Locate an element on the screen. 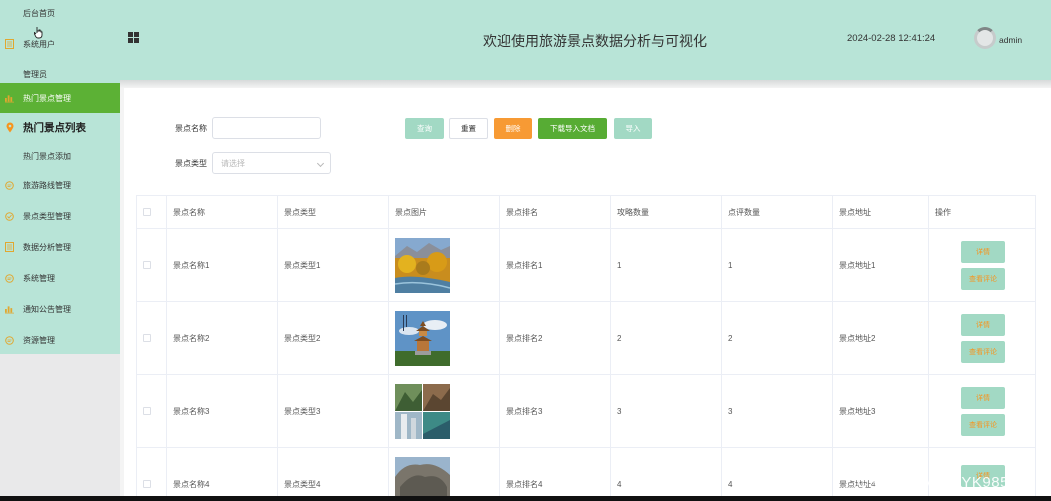 The image size is (1051, 501). sidebar-item-label: 数据分析管理 is located at coordinates (47, 247).